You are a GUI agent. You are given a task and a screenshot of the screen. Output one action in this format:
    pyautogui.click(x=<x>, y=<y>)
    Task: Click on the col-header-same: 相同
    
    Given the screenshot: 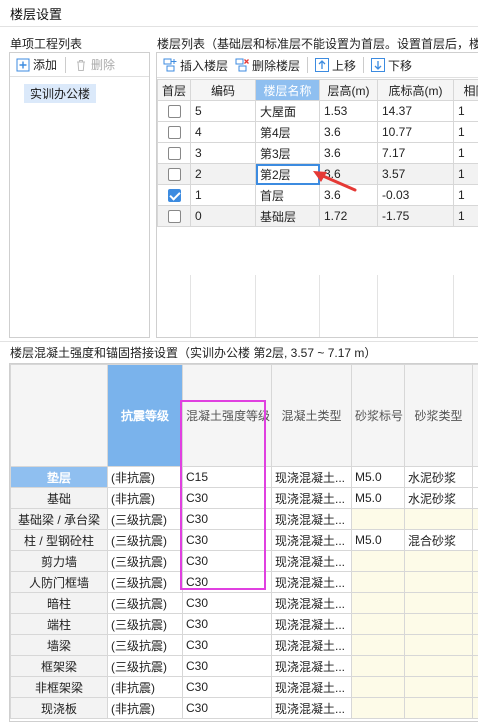 What is the action you would take?
    pyautogui.click(x=465, y=90)
    